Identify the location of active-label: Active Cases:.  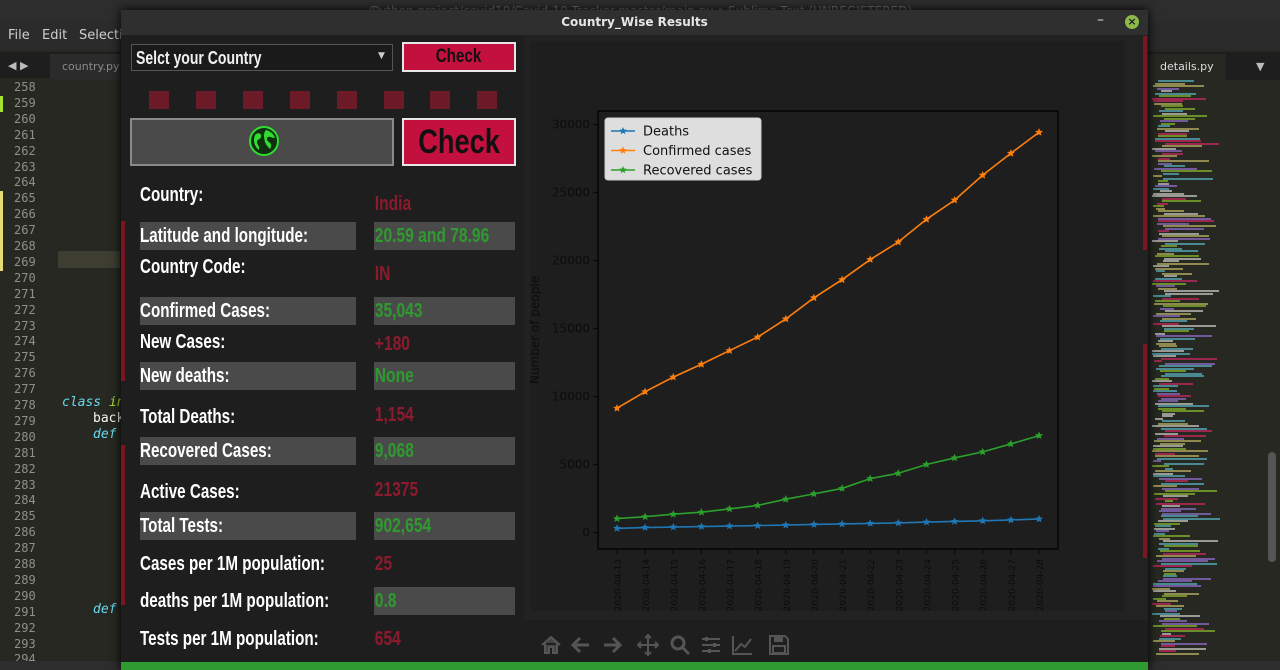
(205, 492).